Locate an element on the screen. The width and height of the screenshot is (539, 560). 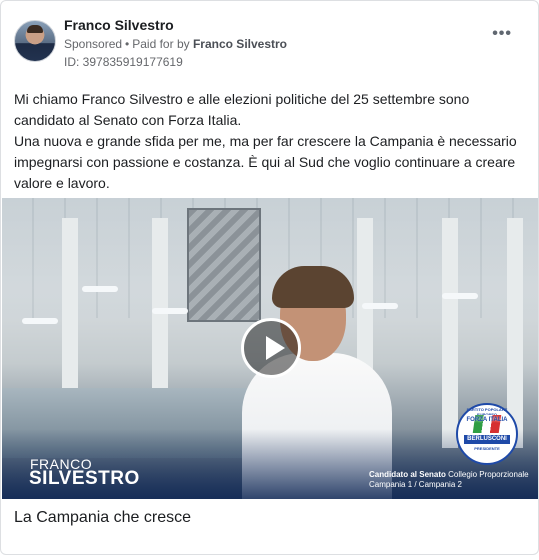
overlay-last-name: SILVESTRO is located at coordinates (84, 478).